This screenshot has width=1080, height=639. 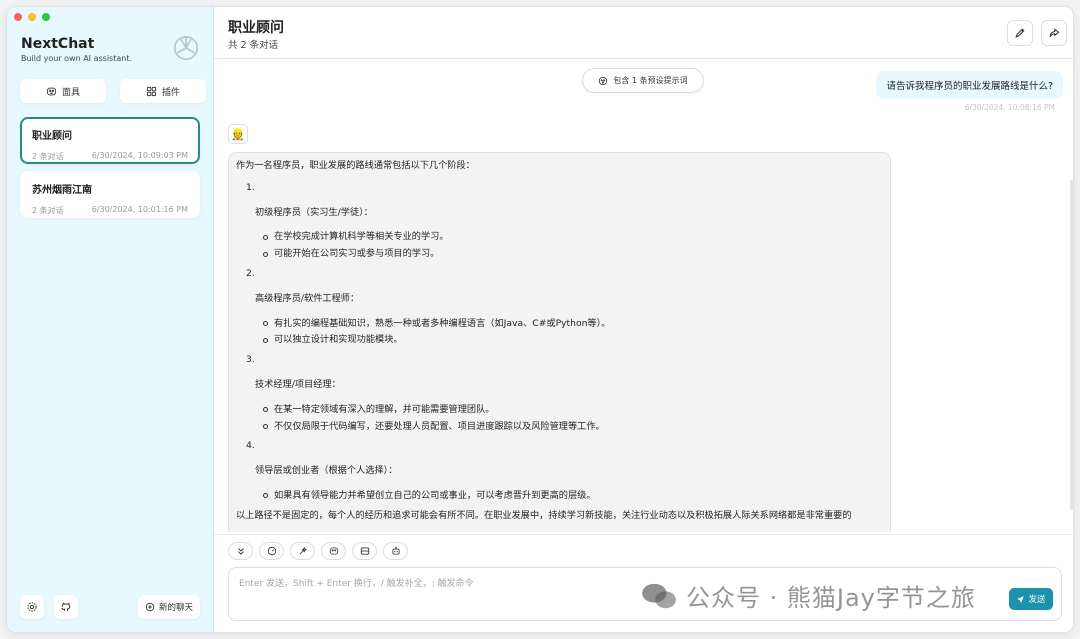 What do you see at coordinates (250, 273) in the screenshot?
I see `stage-number: 2.` at bounding box center [250, 273].